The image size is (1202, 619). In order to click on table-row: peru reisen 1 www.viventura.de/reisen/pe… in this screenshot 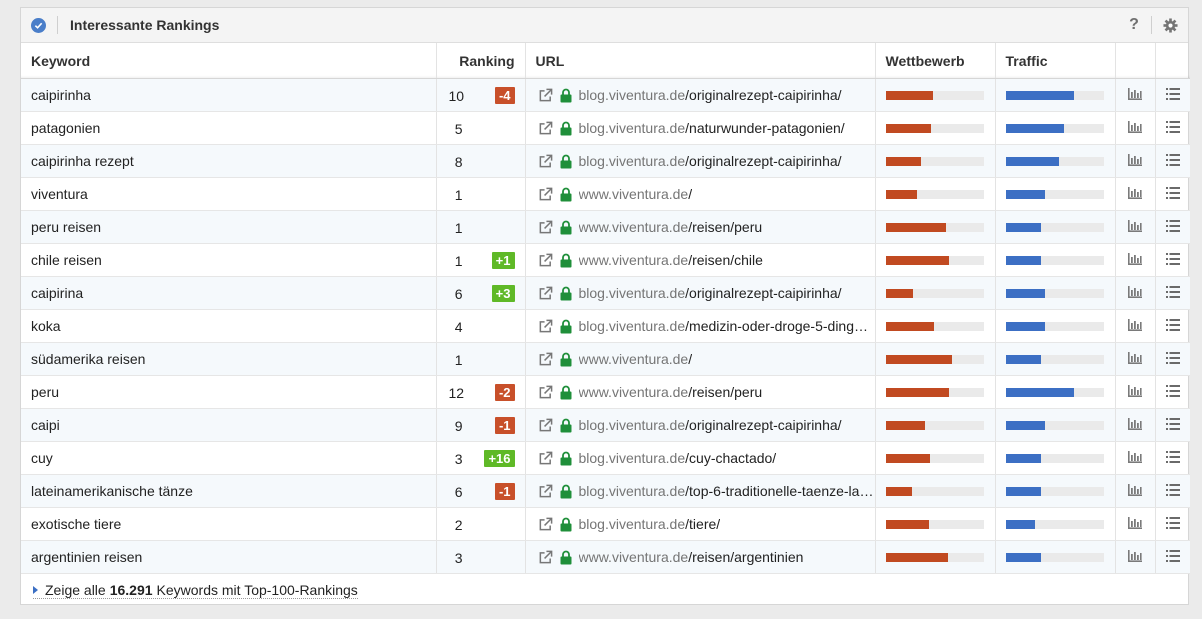, I will do `click(605, 227)`.